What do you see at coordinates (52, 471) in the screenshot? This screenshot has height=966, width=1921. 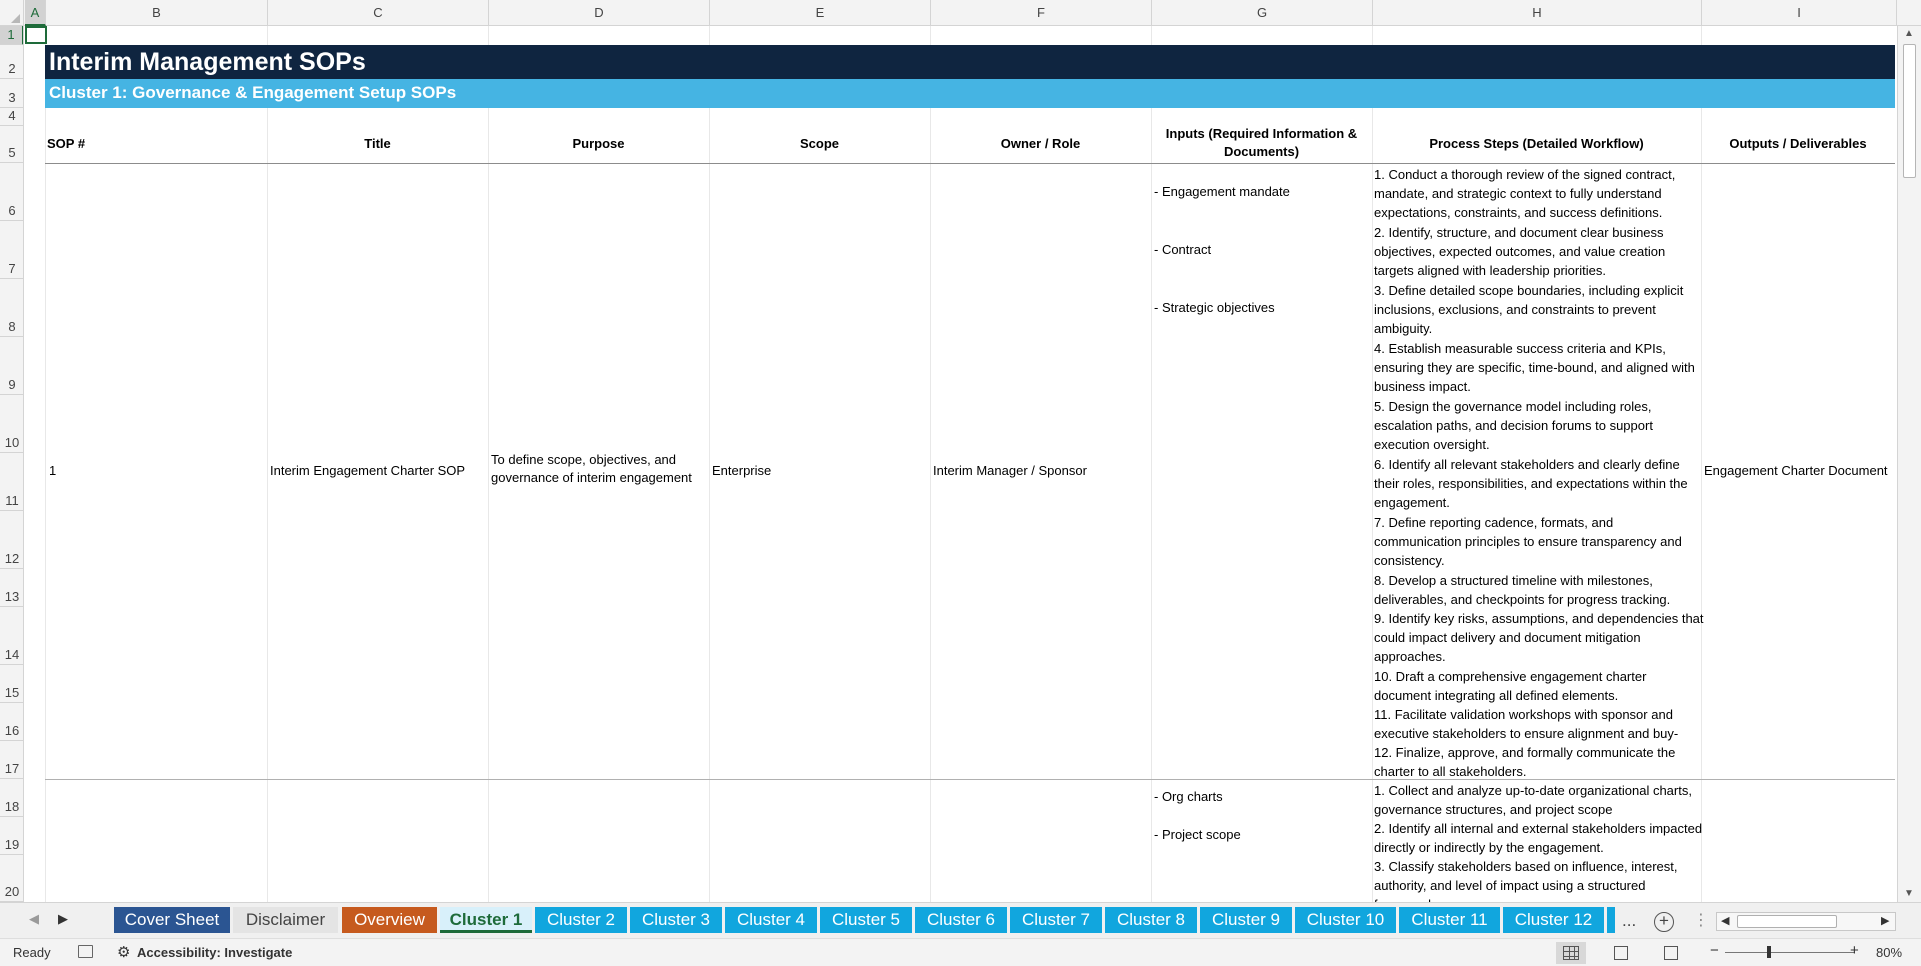 I see `sop1-number: 1` at bounding box center [52, 471].